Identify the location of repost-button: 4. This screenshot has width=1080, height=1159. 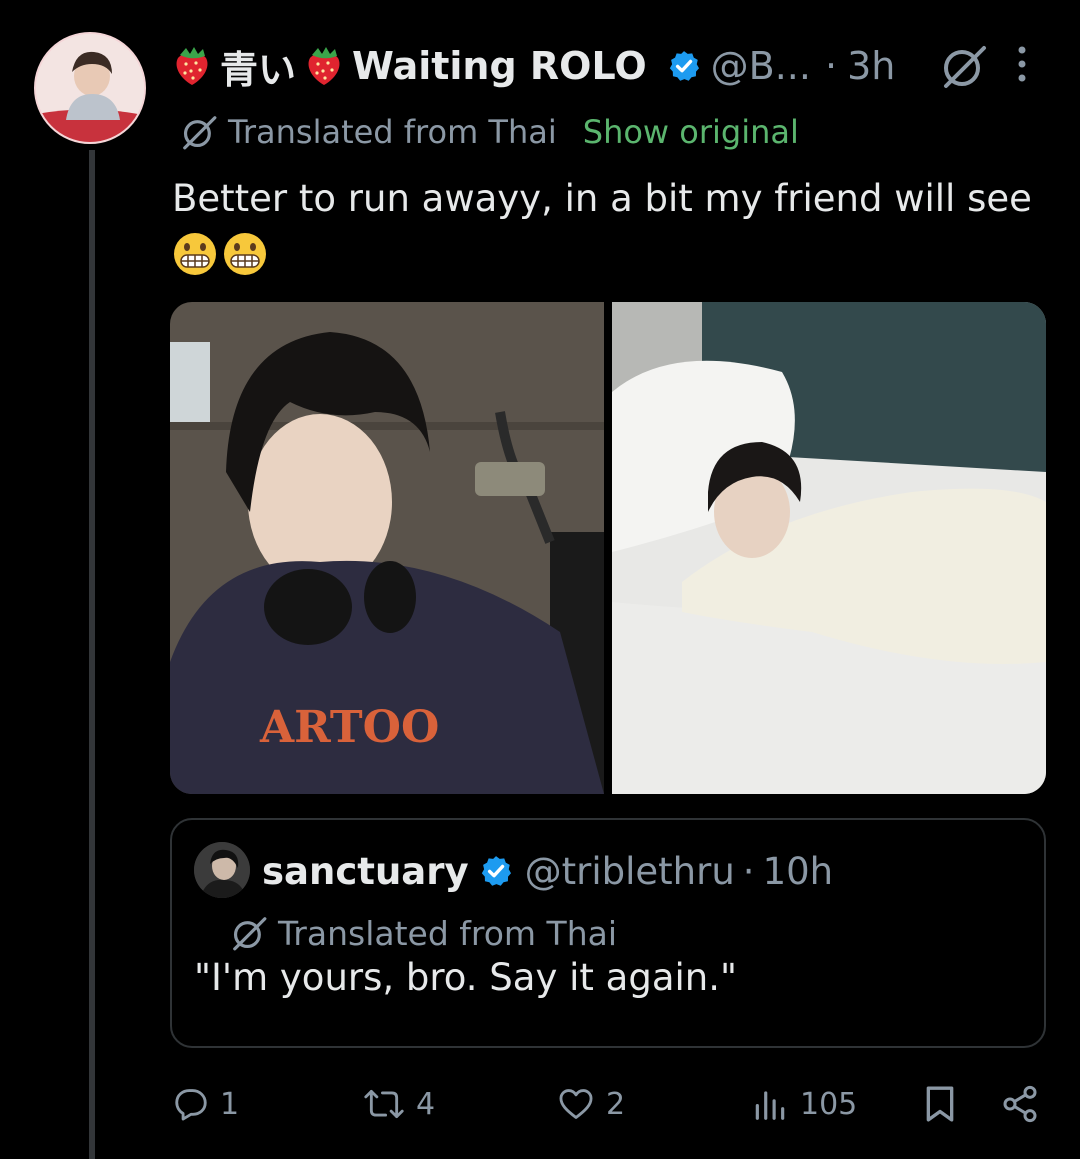
(398, 1104).